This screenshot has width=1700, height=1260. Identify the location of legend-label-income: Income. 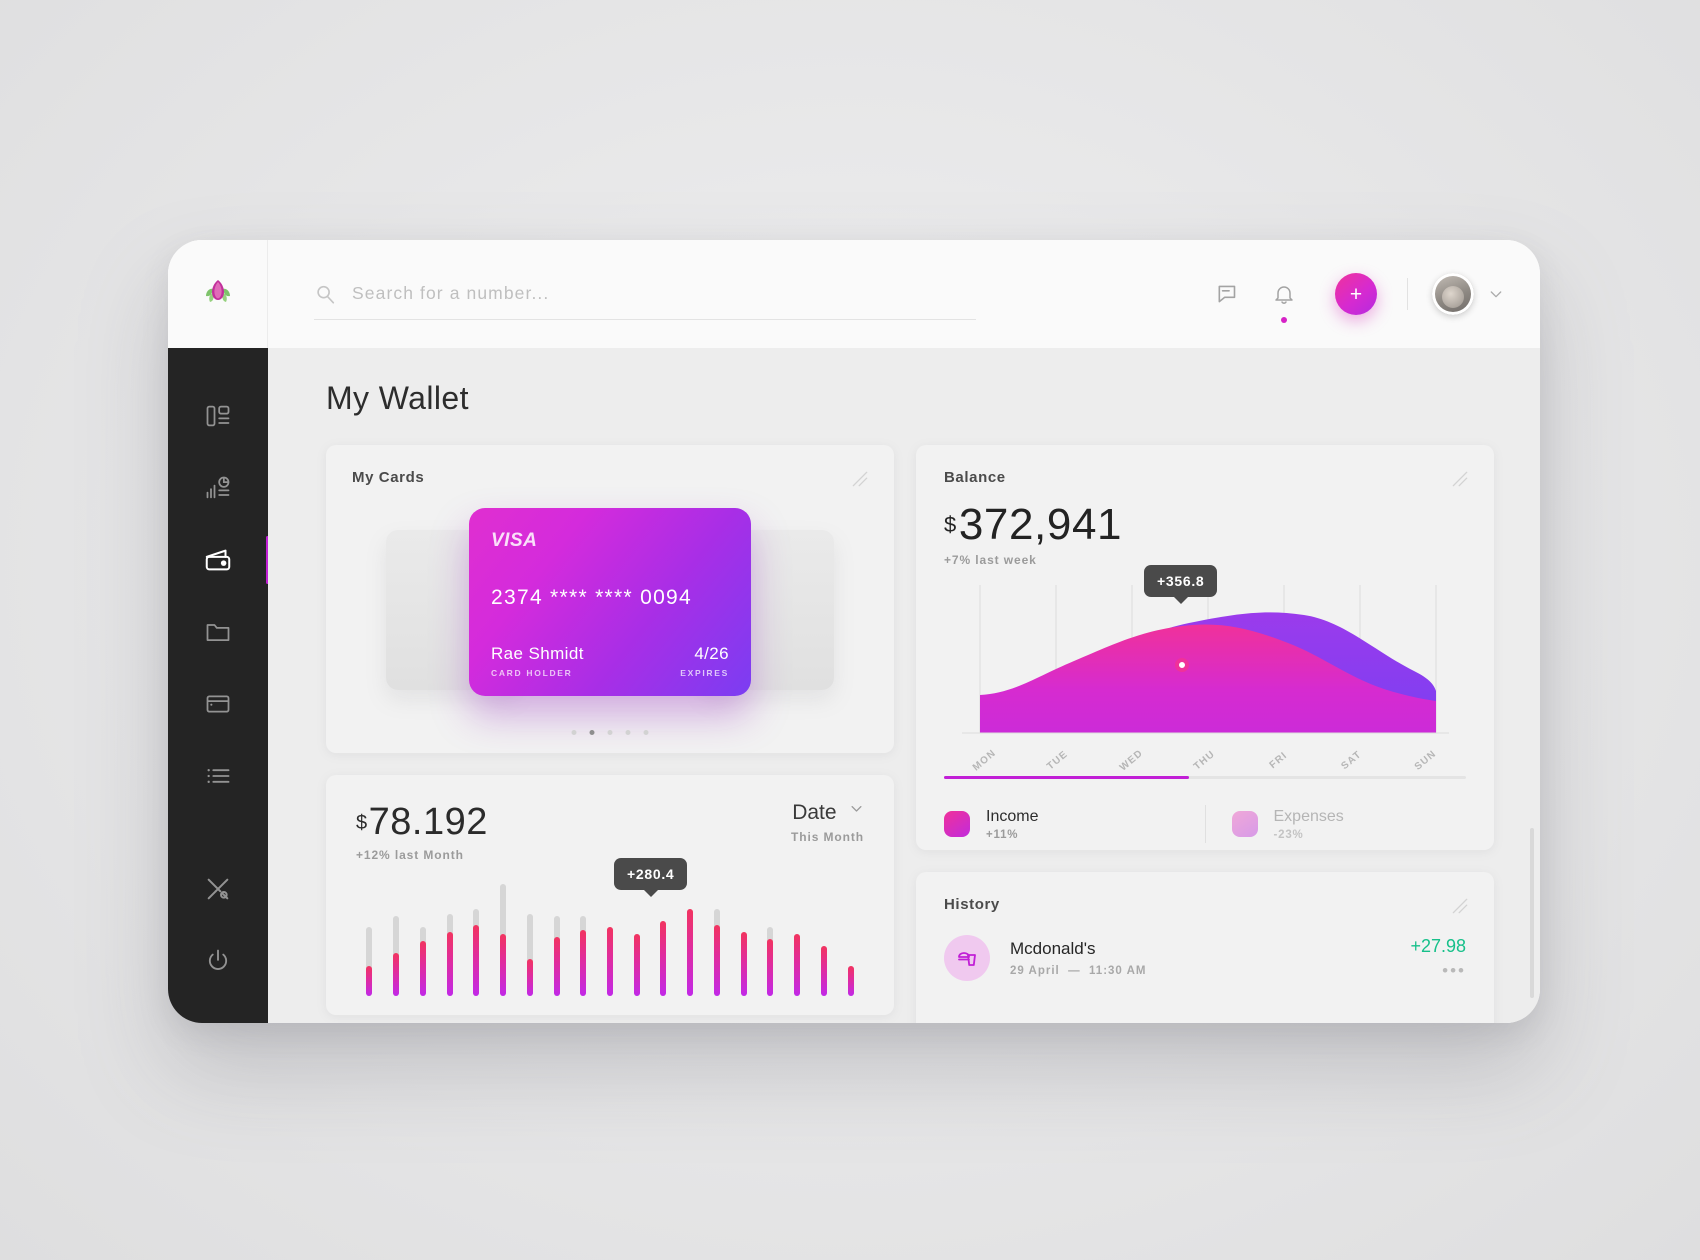
(1012, 816).